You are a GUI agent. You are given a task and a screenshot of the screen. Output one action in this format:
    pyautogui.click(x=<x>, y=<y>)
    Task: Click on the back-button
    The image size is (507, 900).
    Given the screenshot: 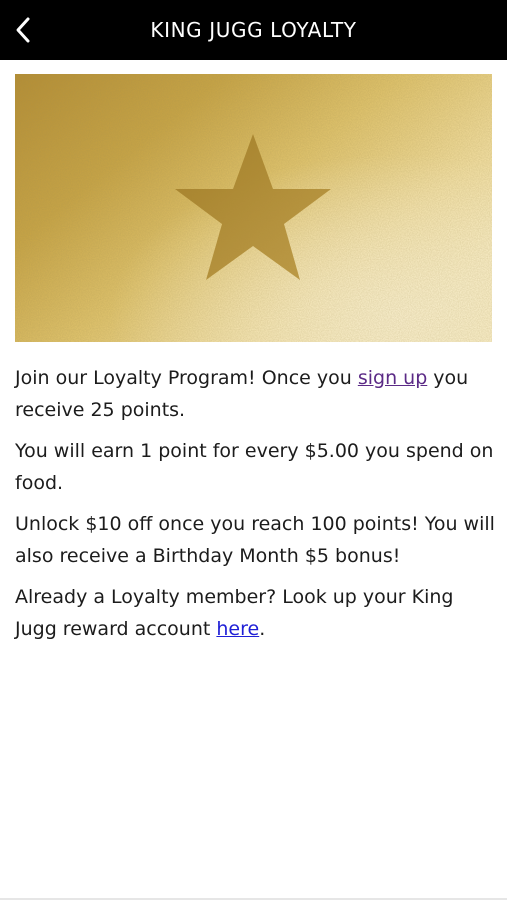 What is the action you would take?
    pyautogui.click(x=23, y=30)
    